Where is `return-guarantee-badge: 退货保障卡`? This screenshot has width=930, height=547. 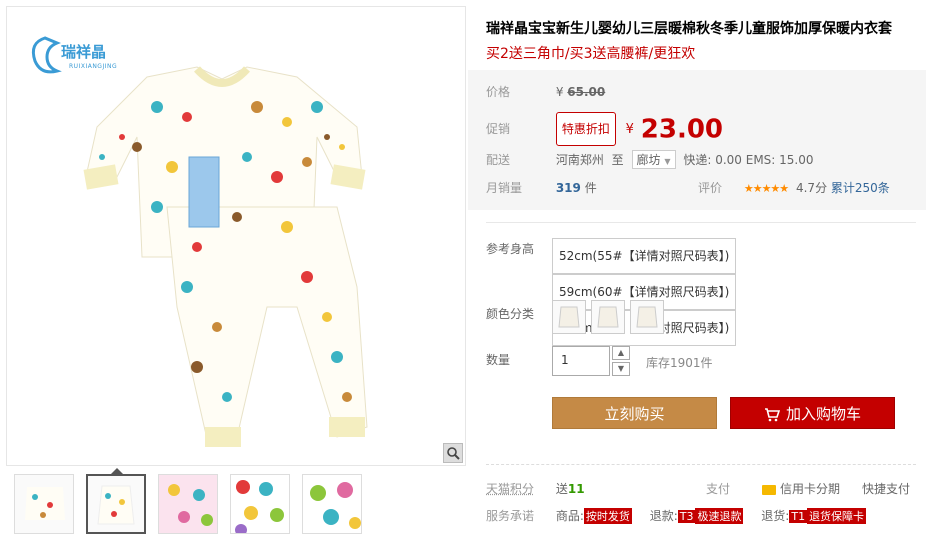
return-guarantee-badge: 退货保障卡 is located at coordinates (837, 516).